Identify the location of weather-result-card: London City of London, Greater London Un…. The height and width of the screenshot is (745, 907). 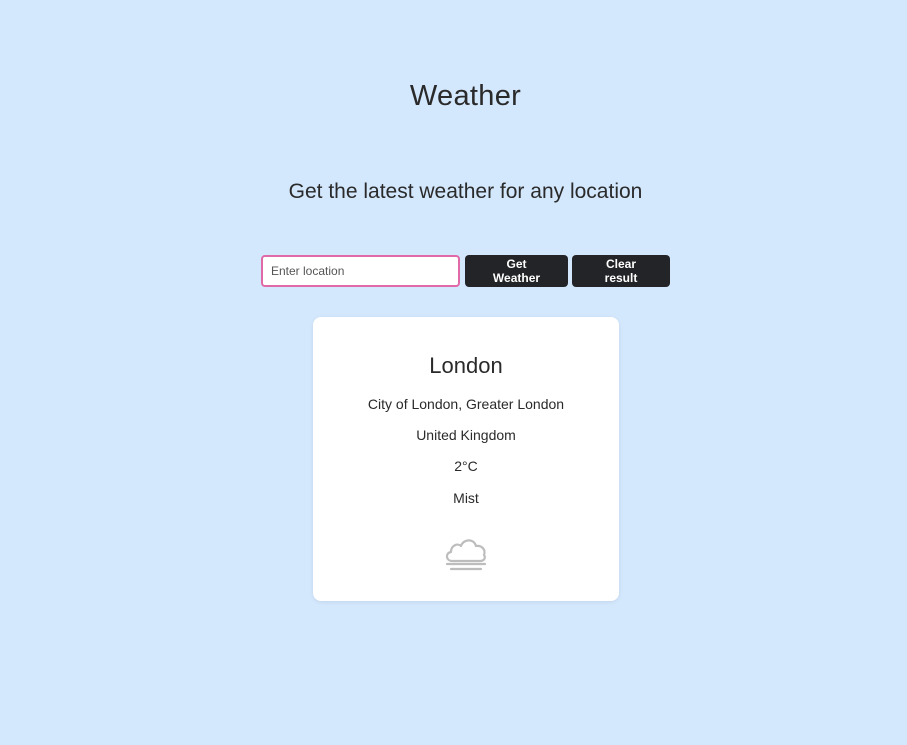
(466, 459).